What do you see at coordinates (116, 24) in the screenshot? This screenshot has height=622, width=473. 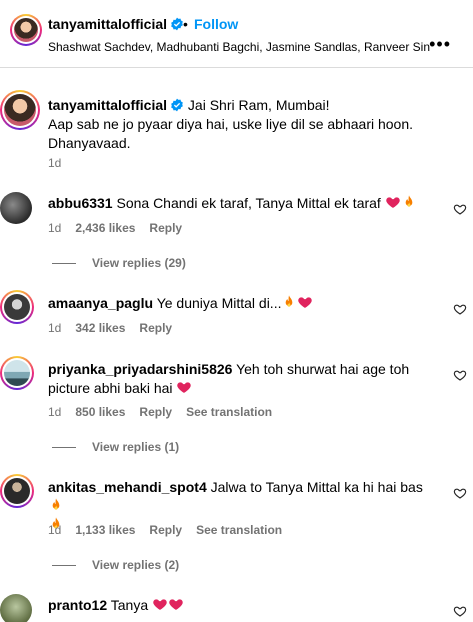 I see `author-username: tanyamittalofficial` at bounding box center [116, 24].